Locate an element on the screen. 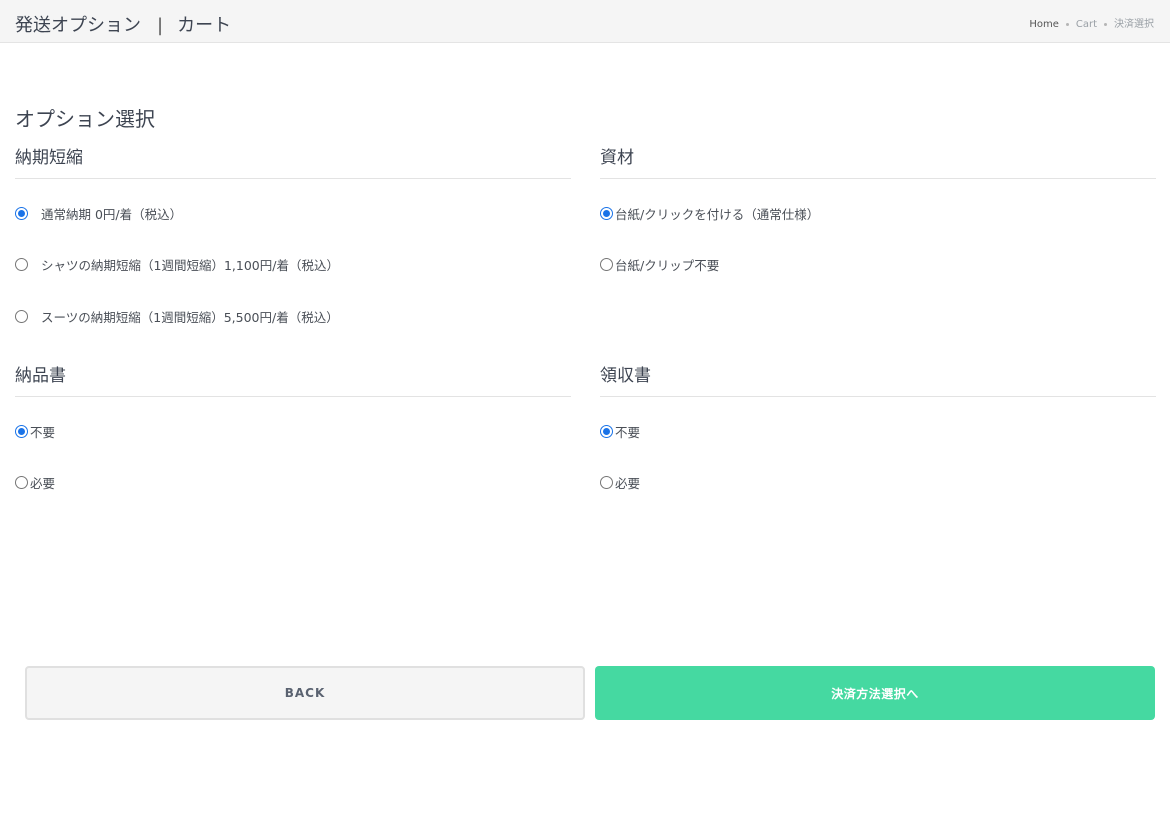 This screenshot has width=1170, height=836. header-bar: 発送オプション | カート Home Cart 決済選択 is located at coordinates (585, 21).